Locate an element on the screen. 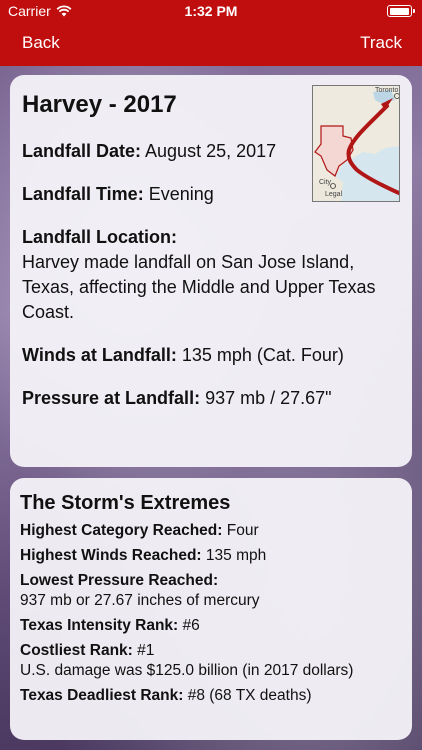 The image size is (422, 750). texas-deadliest-row: Texas Deadliest Rank: #8 (68 TX deaths) is located at coordinates (211, 696).